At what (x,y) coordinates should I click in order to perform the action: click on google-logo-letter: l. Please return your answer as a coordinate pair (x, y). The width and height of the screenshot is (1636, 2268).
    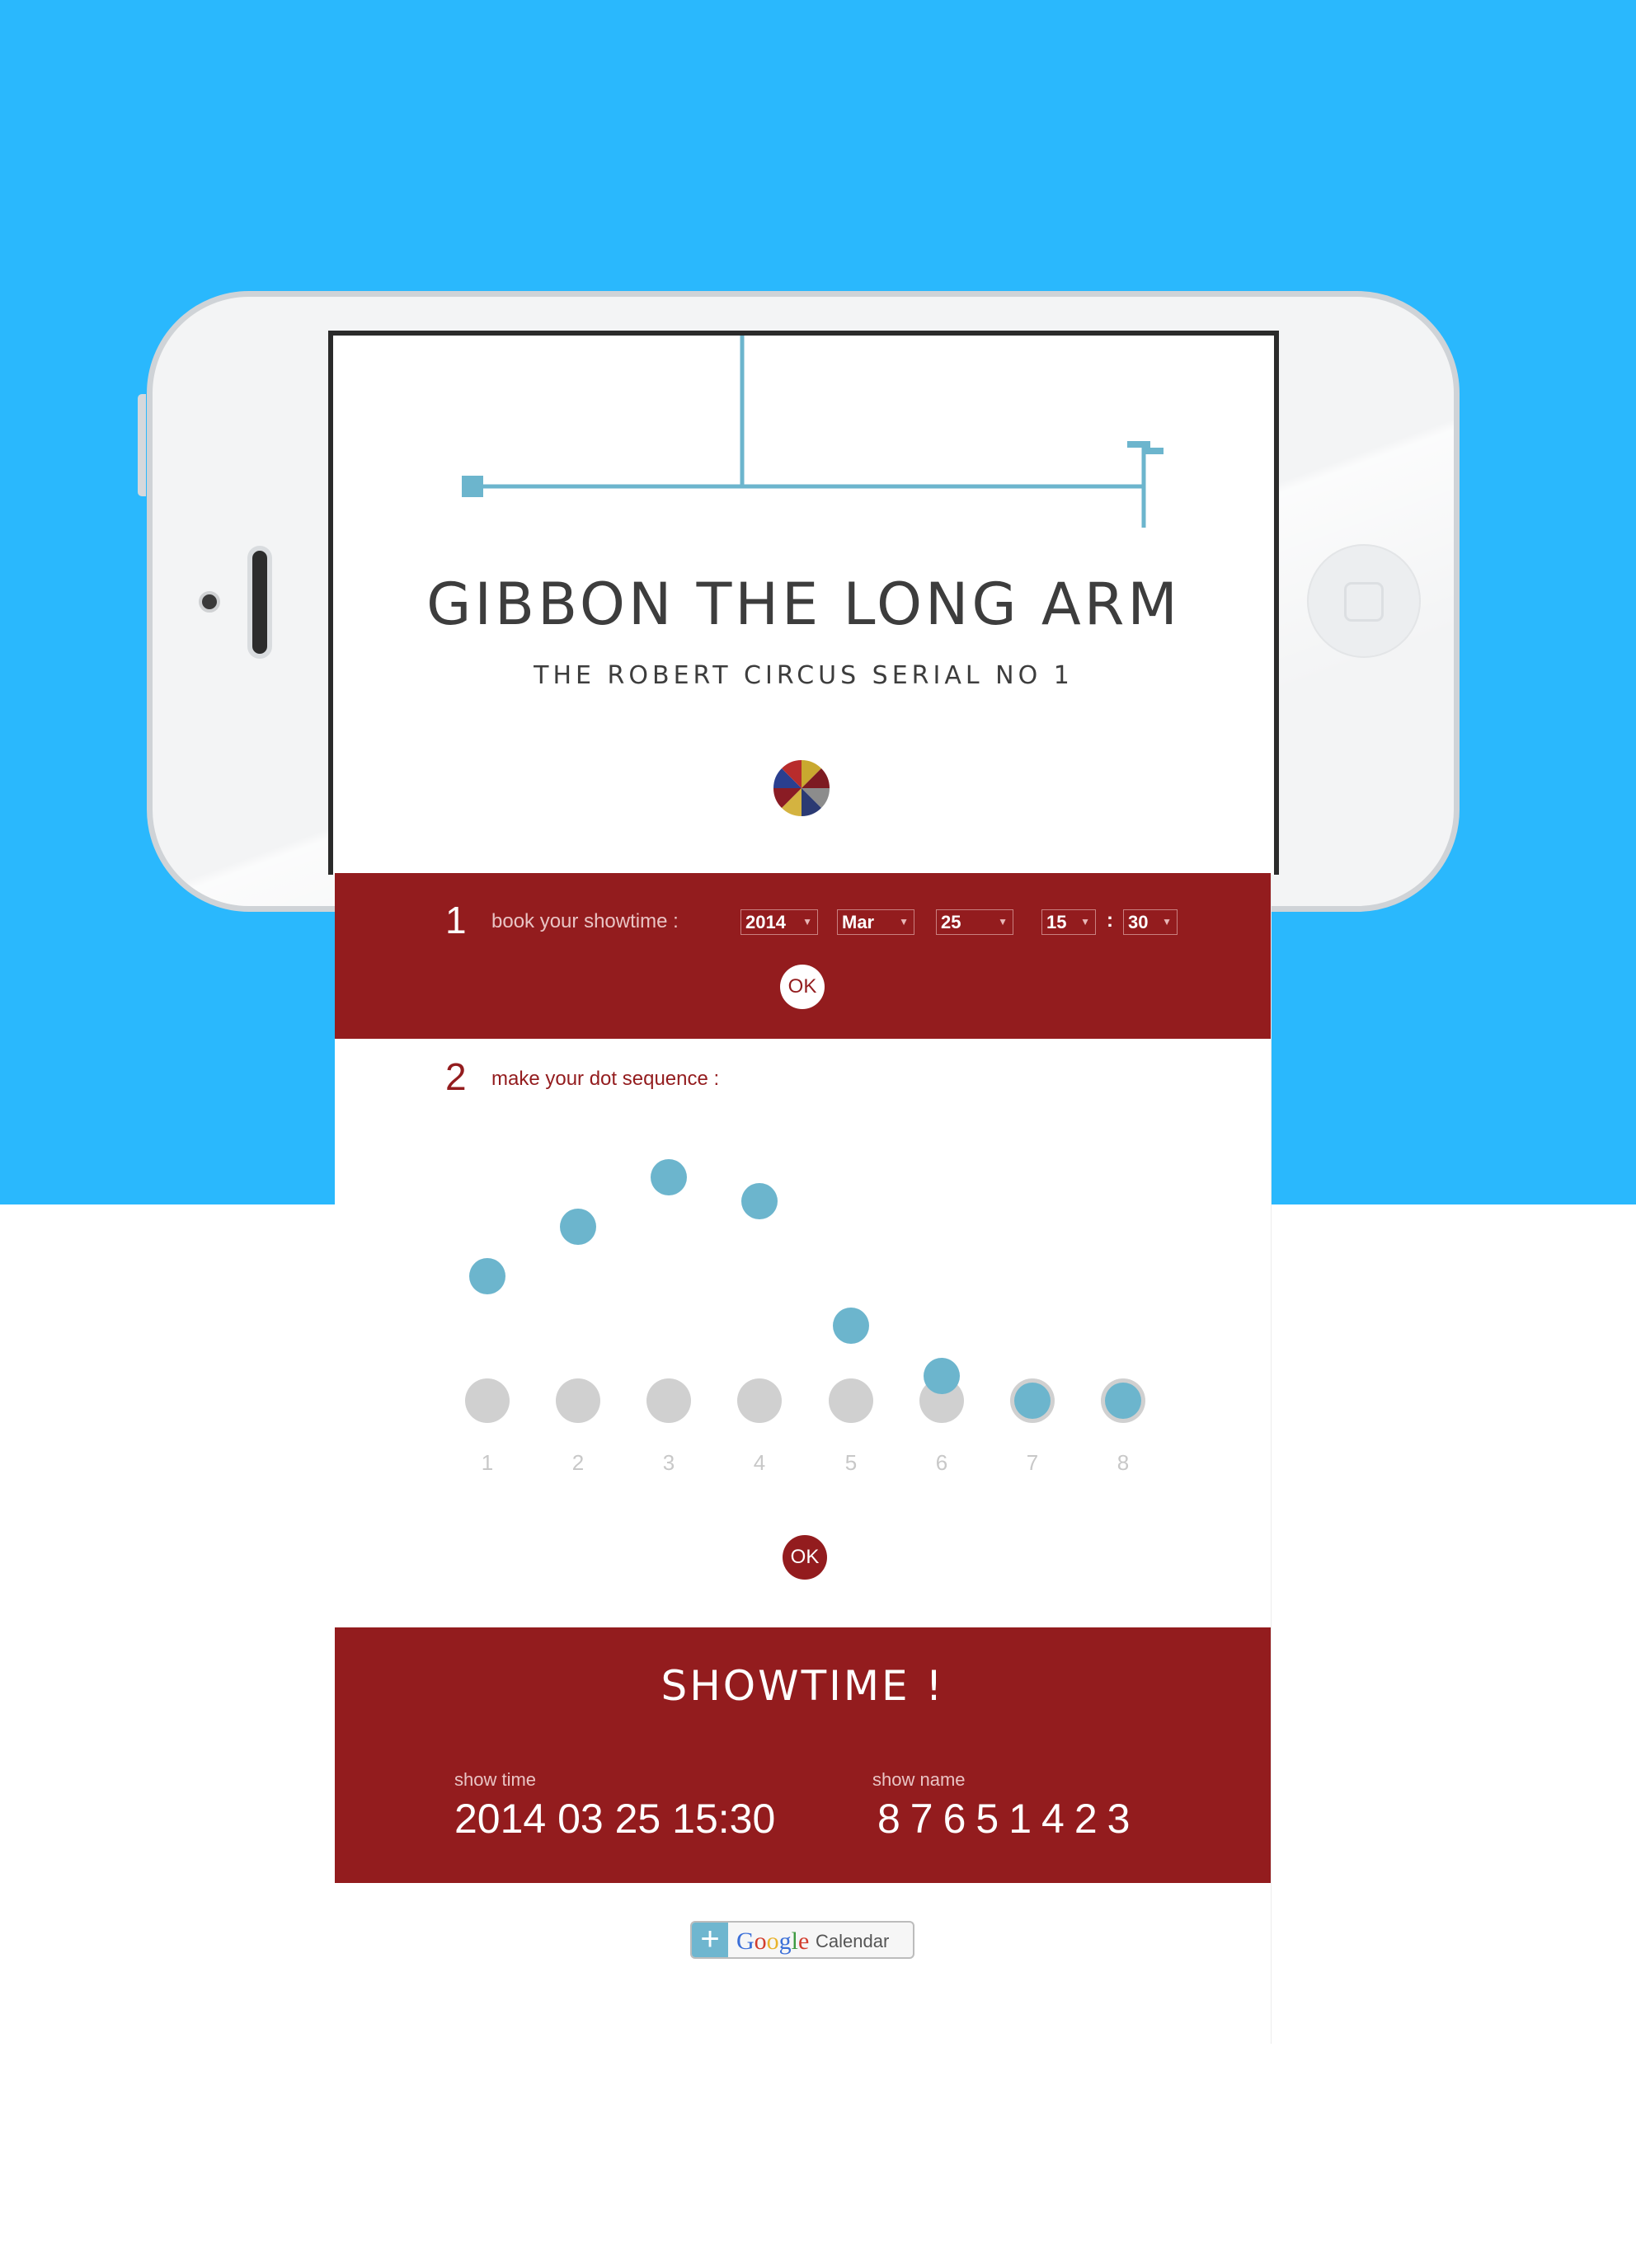
    Looking at the image, I should click on (795, 1941).